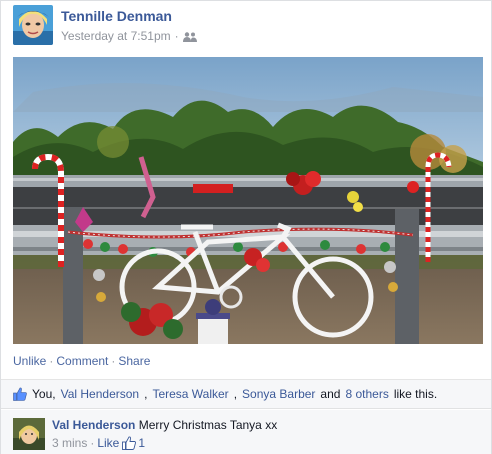 The width and height of the screenshot is (492, 454). Describe the element at coordinates (248, 26) in the screenshot. I see `post-header: Tennille Denman Yesterday at 7:51pm ·` at that location.